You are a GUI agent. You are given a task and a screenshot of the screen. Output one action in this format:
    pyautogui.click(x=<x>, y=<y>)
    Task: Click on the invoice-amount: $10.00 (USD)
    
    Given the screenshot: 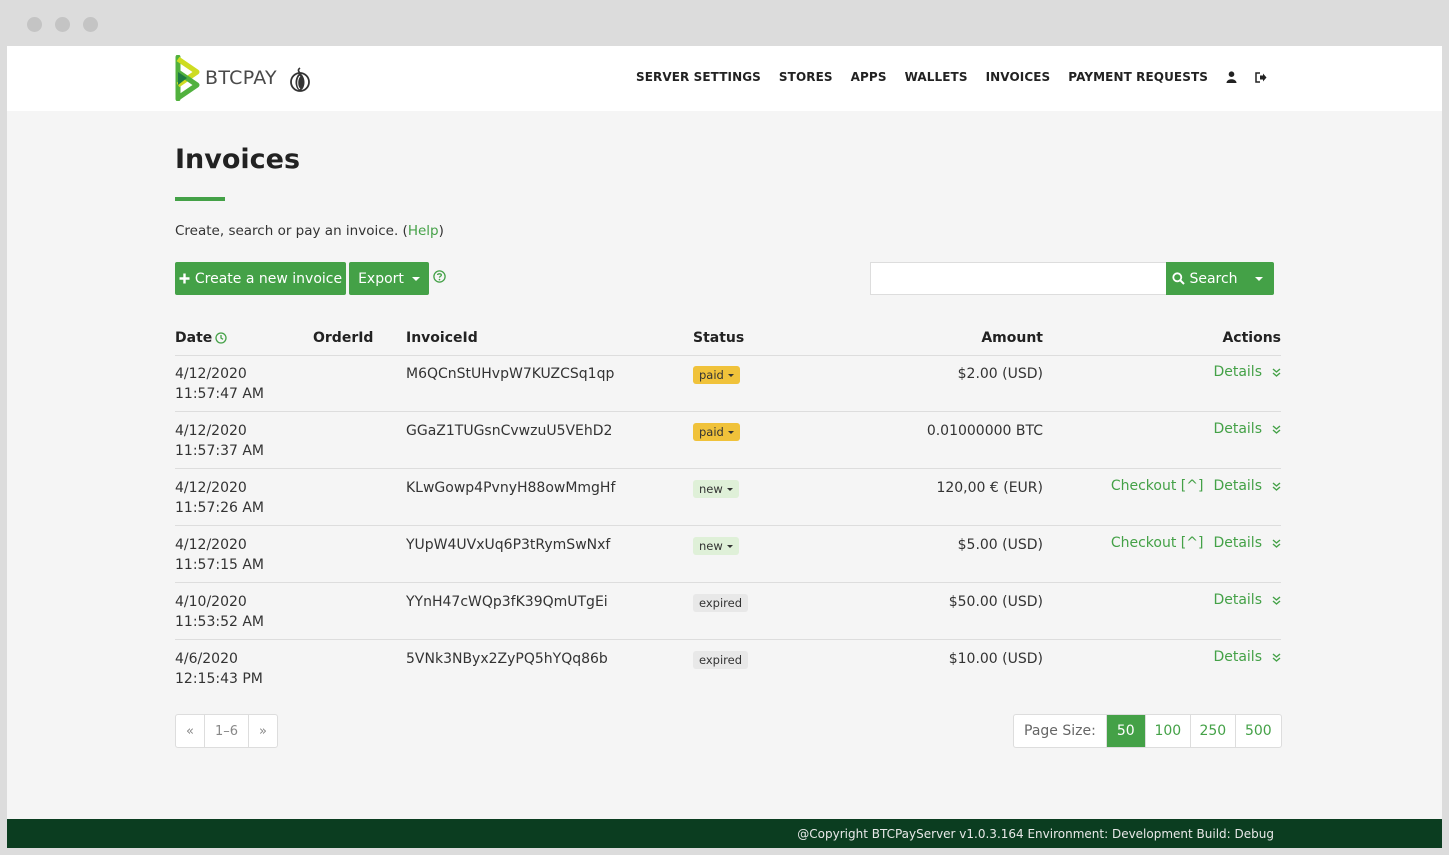 What is the action you would take?
    pyautogui.click(x=995, y=659)
    